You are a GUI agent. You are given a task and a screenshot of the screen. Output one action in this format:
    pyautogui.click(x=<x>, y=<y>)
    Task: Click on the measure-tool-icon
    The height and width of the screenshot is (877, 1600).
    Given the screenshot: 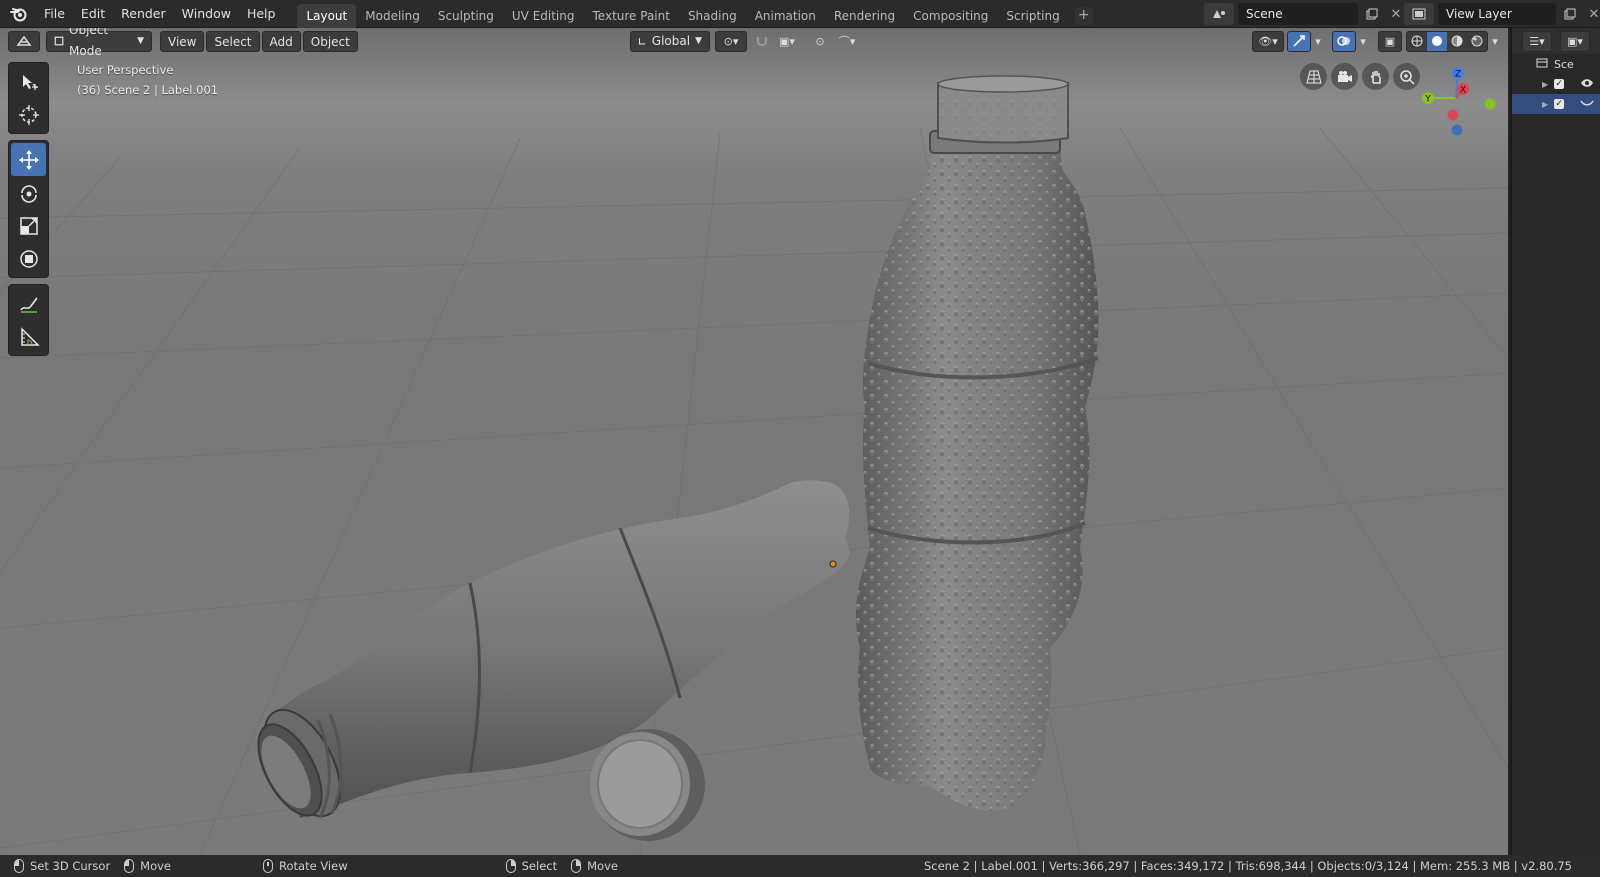 What is the action you would take?
    pyautogui.click(x=28, y=336)
    